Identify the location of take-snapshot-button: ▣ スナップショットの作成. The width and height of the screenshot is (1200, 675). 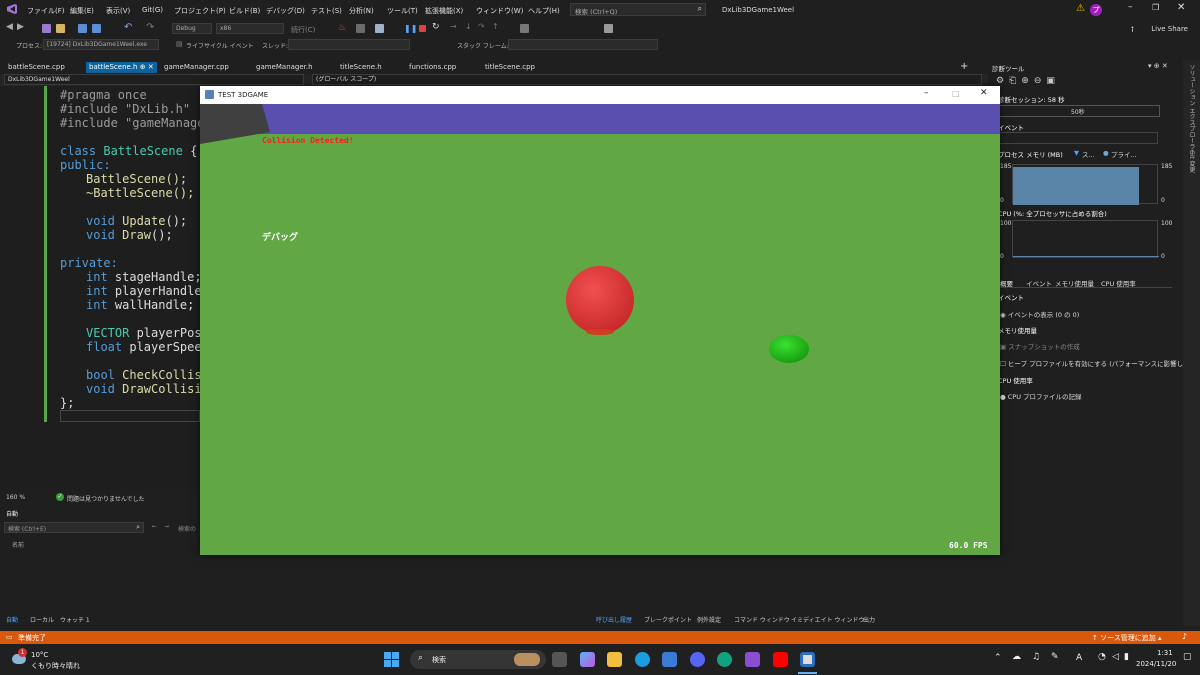
(1040, 346).